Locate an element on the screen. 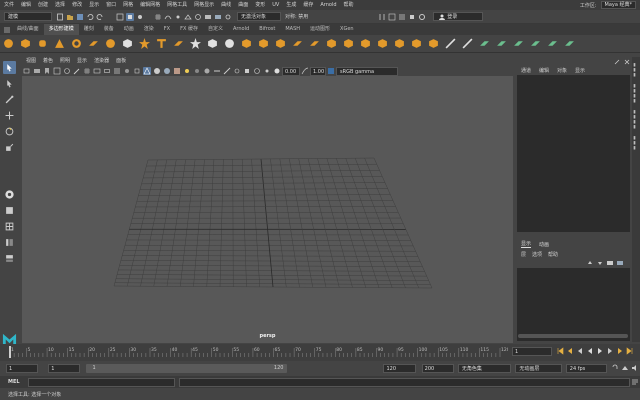  symmetry-label: 对称: 禁用 is located at coordinates (296, 16).